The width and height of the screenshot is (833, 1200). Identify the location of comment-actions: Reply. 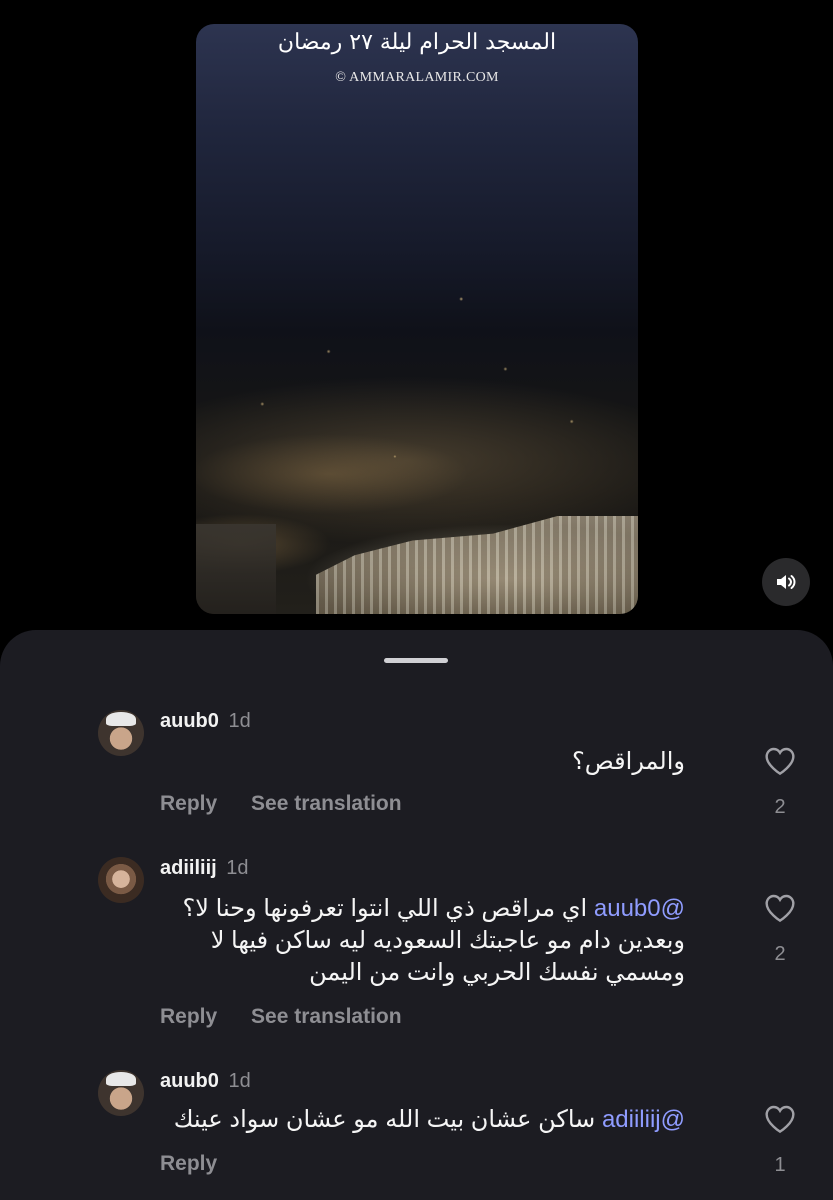
(202, 1164).